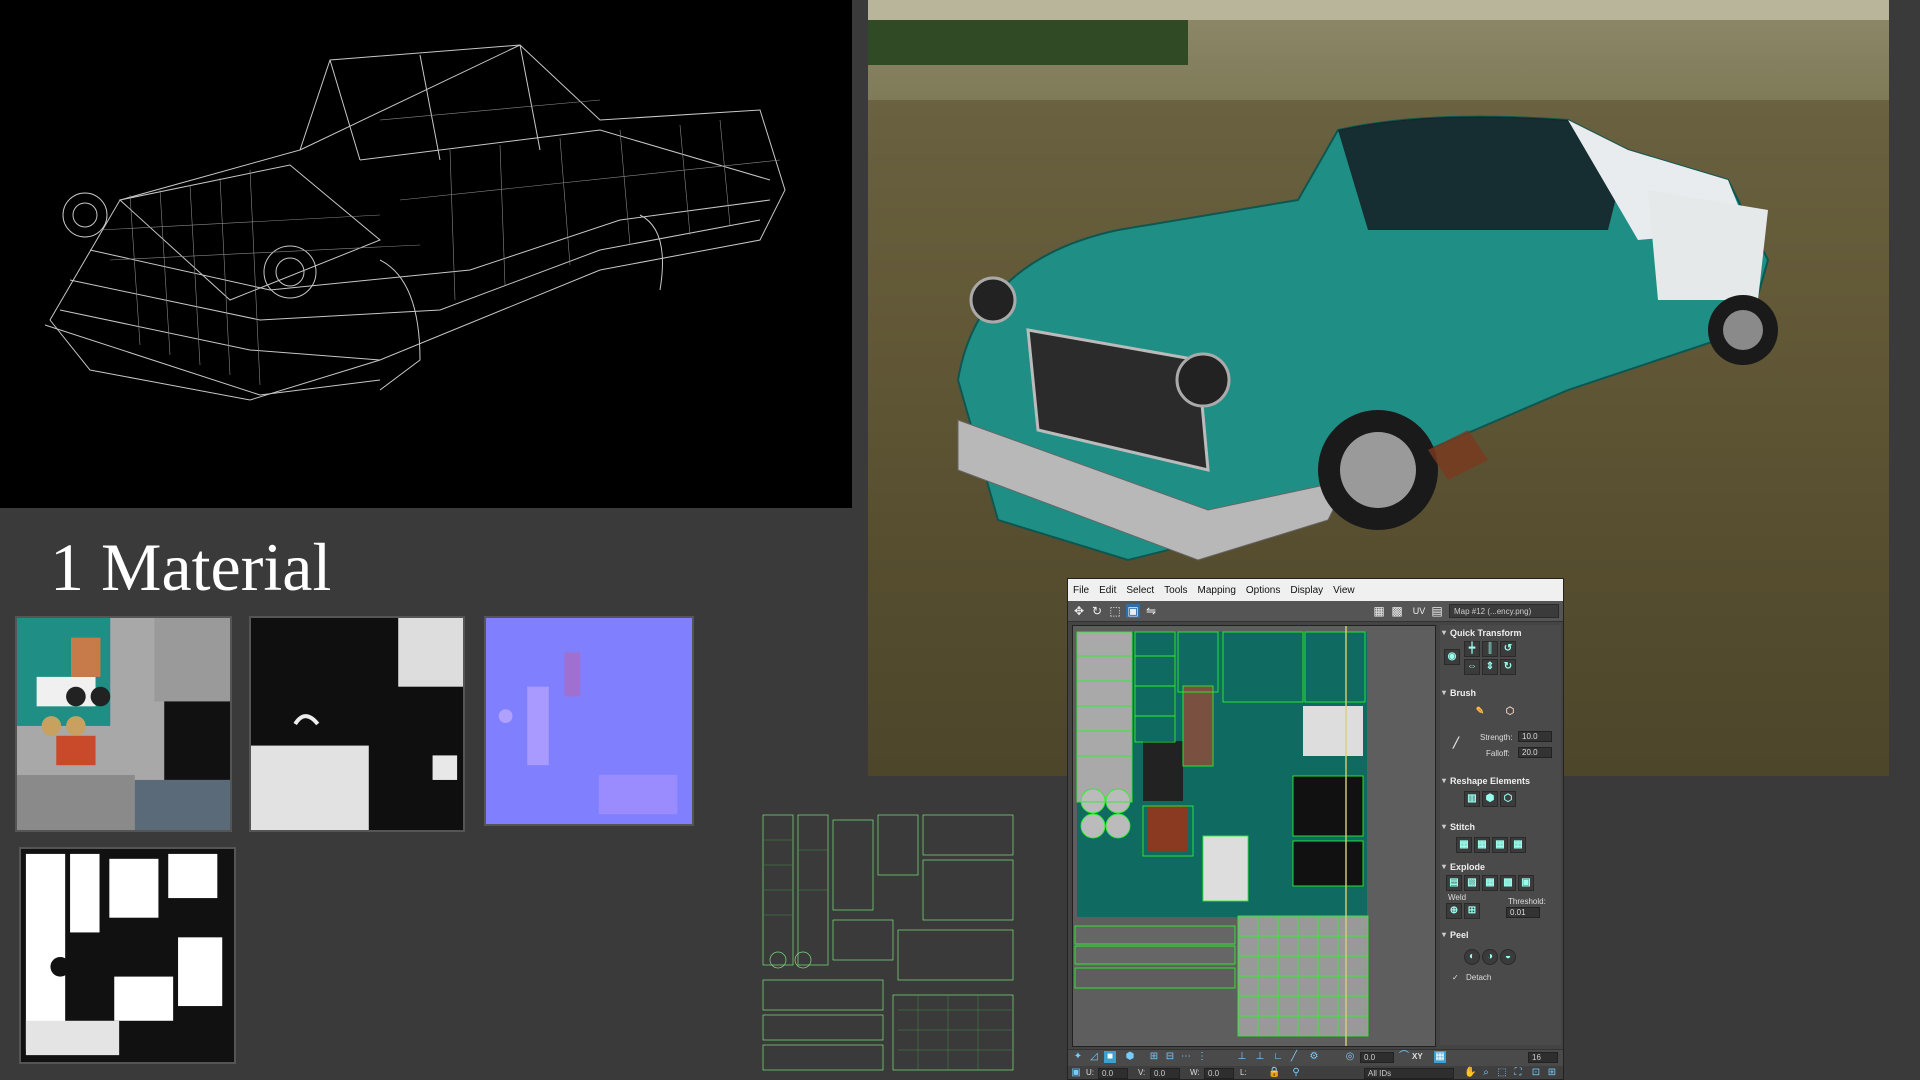 Image resolution: width=1920 pixels, height=1080 pixels. Describe the element at coordinates (1472, 799) in the screenshot. I see `straighten-icon: ▥` at that location.